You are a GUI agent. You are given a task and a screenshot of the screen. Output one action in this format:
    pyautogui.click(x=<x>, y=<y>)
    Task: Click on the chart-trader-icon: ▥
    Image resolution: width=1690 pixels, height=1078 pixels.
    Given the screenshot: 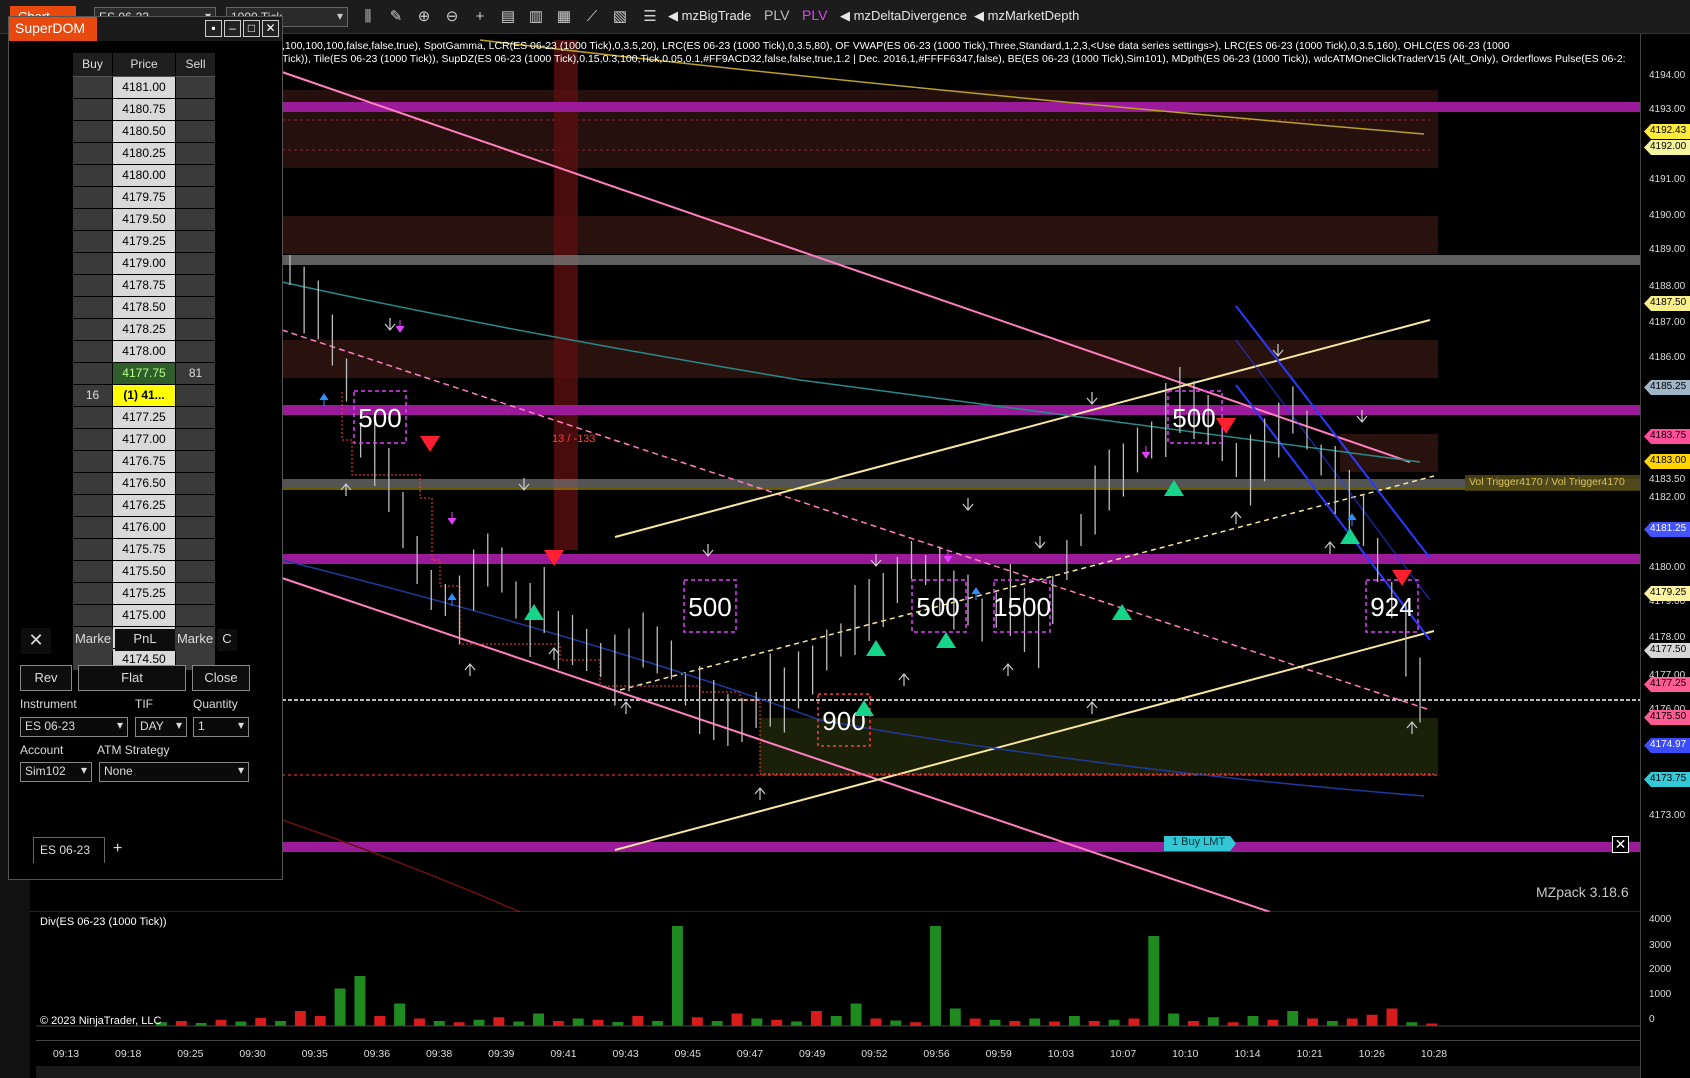 What is the action you would take?
    pyautogui.click(x=536, y=17)
    